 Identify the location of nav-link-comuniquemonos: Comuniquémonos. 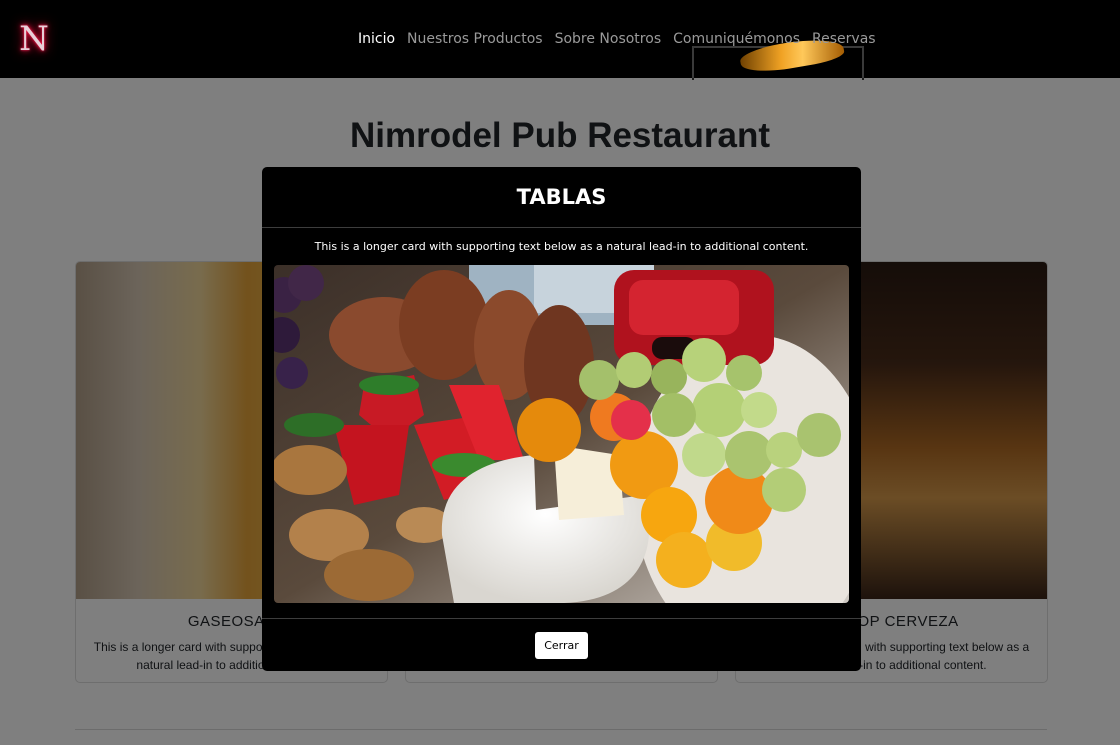
(736, 39).